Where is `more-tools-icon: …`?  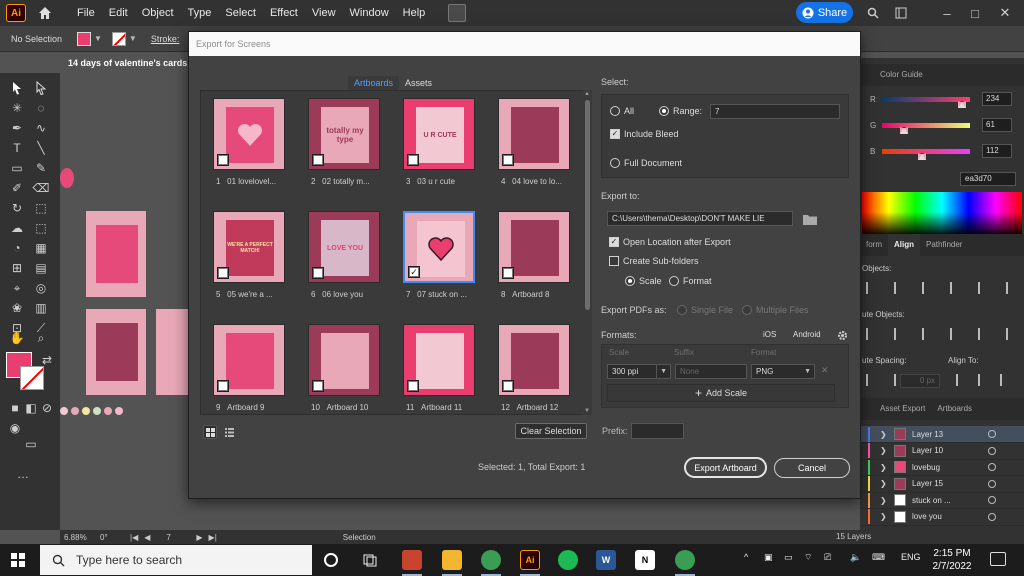
more-tools-icon: … is located at coordinates (23, 474).